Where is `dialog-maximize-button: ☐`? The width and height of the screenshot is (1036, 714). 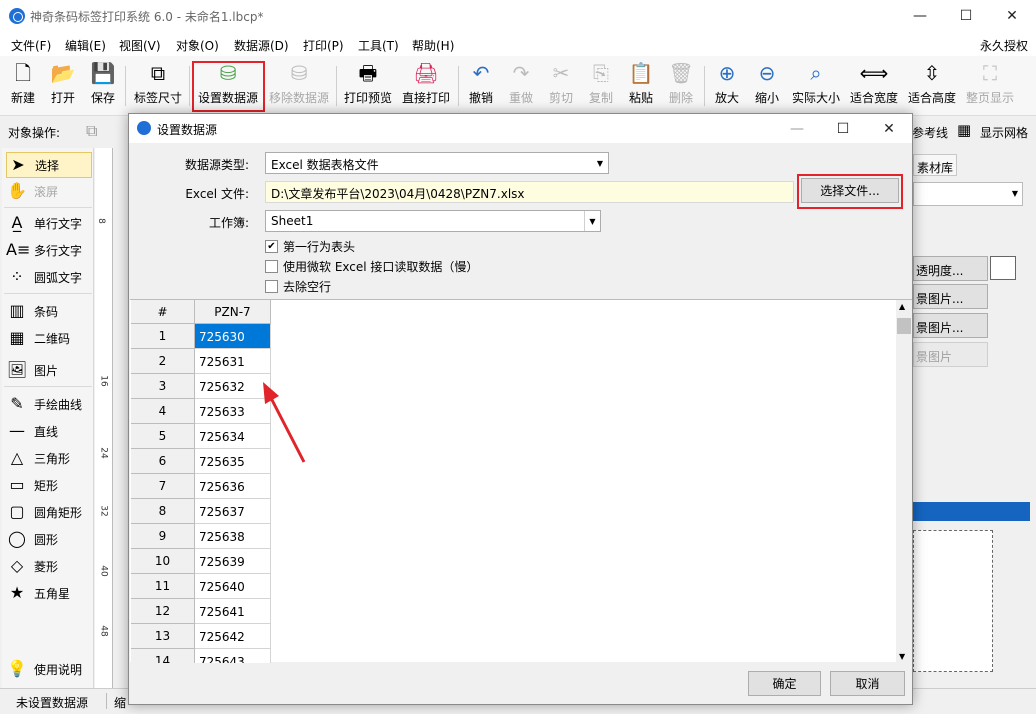
dialog-maximize-button: ☐ is located at coordinates (843, 128).